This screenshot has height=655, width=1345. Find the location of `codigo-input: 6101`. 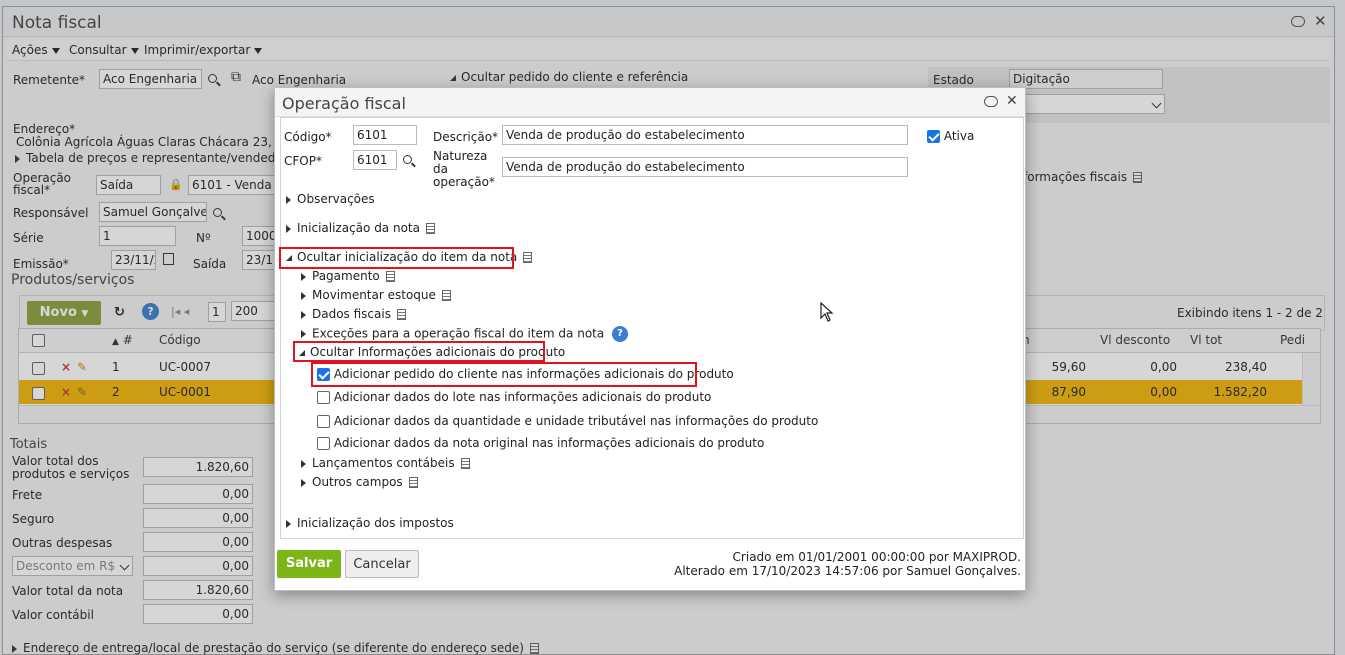

codigo-input: 6101 is located at coordinates (385, 135).